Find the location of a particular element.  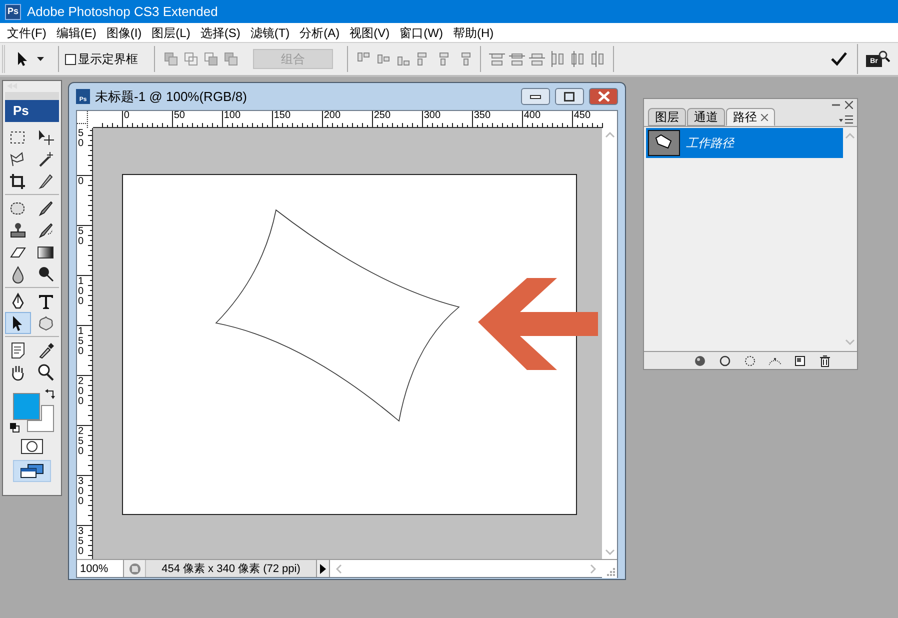

fill-path-icon is located at coordinates (700, 360).